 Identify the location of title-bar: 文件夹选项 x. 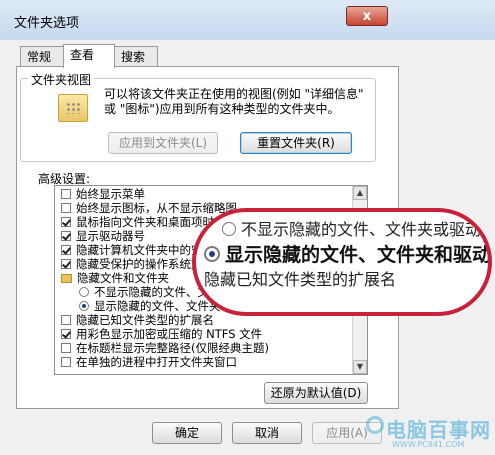
(247, 20).